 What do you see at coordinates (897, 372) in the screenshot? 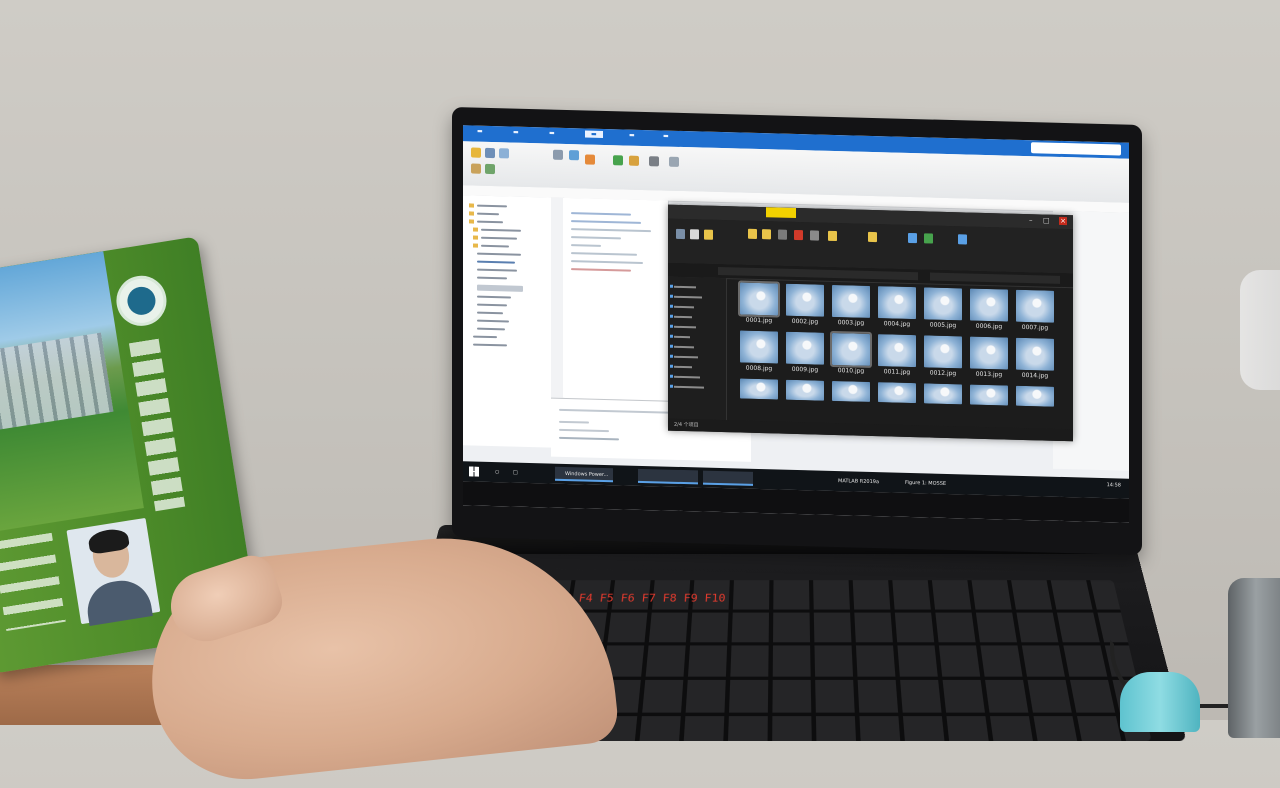
I see `thumbnail-label: 0011.jpg` at bounding box center [897, 372].